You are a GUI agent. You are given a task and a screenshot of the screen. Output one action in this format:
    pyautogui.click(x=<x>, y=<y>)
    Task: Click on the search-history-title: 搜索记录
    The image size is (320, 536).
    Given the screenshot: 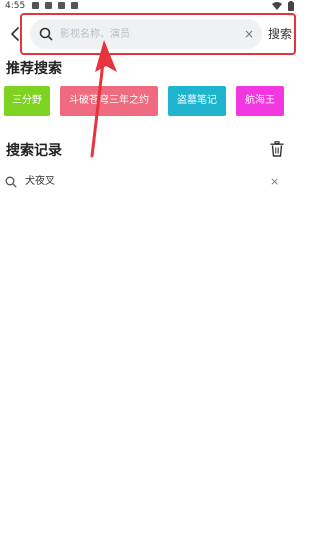 What is the action you would take?
    pyautogui.click(x=34, y=151)
    